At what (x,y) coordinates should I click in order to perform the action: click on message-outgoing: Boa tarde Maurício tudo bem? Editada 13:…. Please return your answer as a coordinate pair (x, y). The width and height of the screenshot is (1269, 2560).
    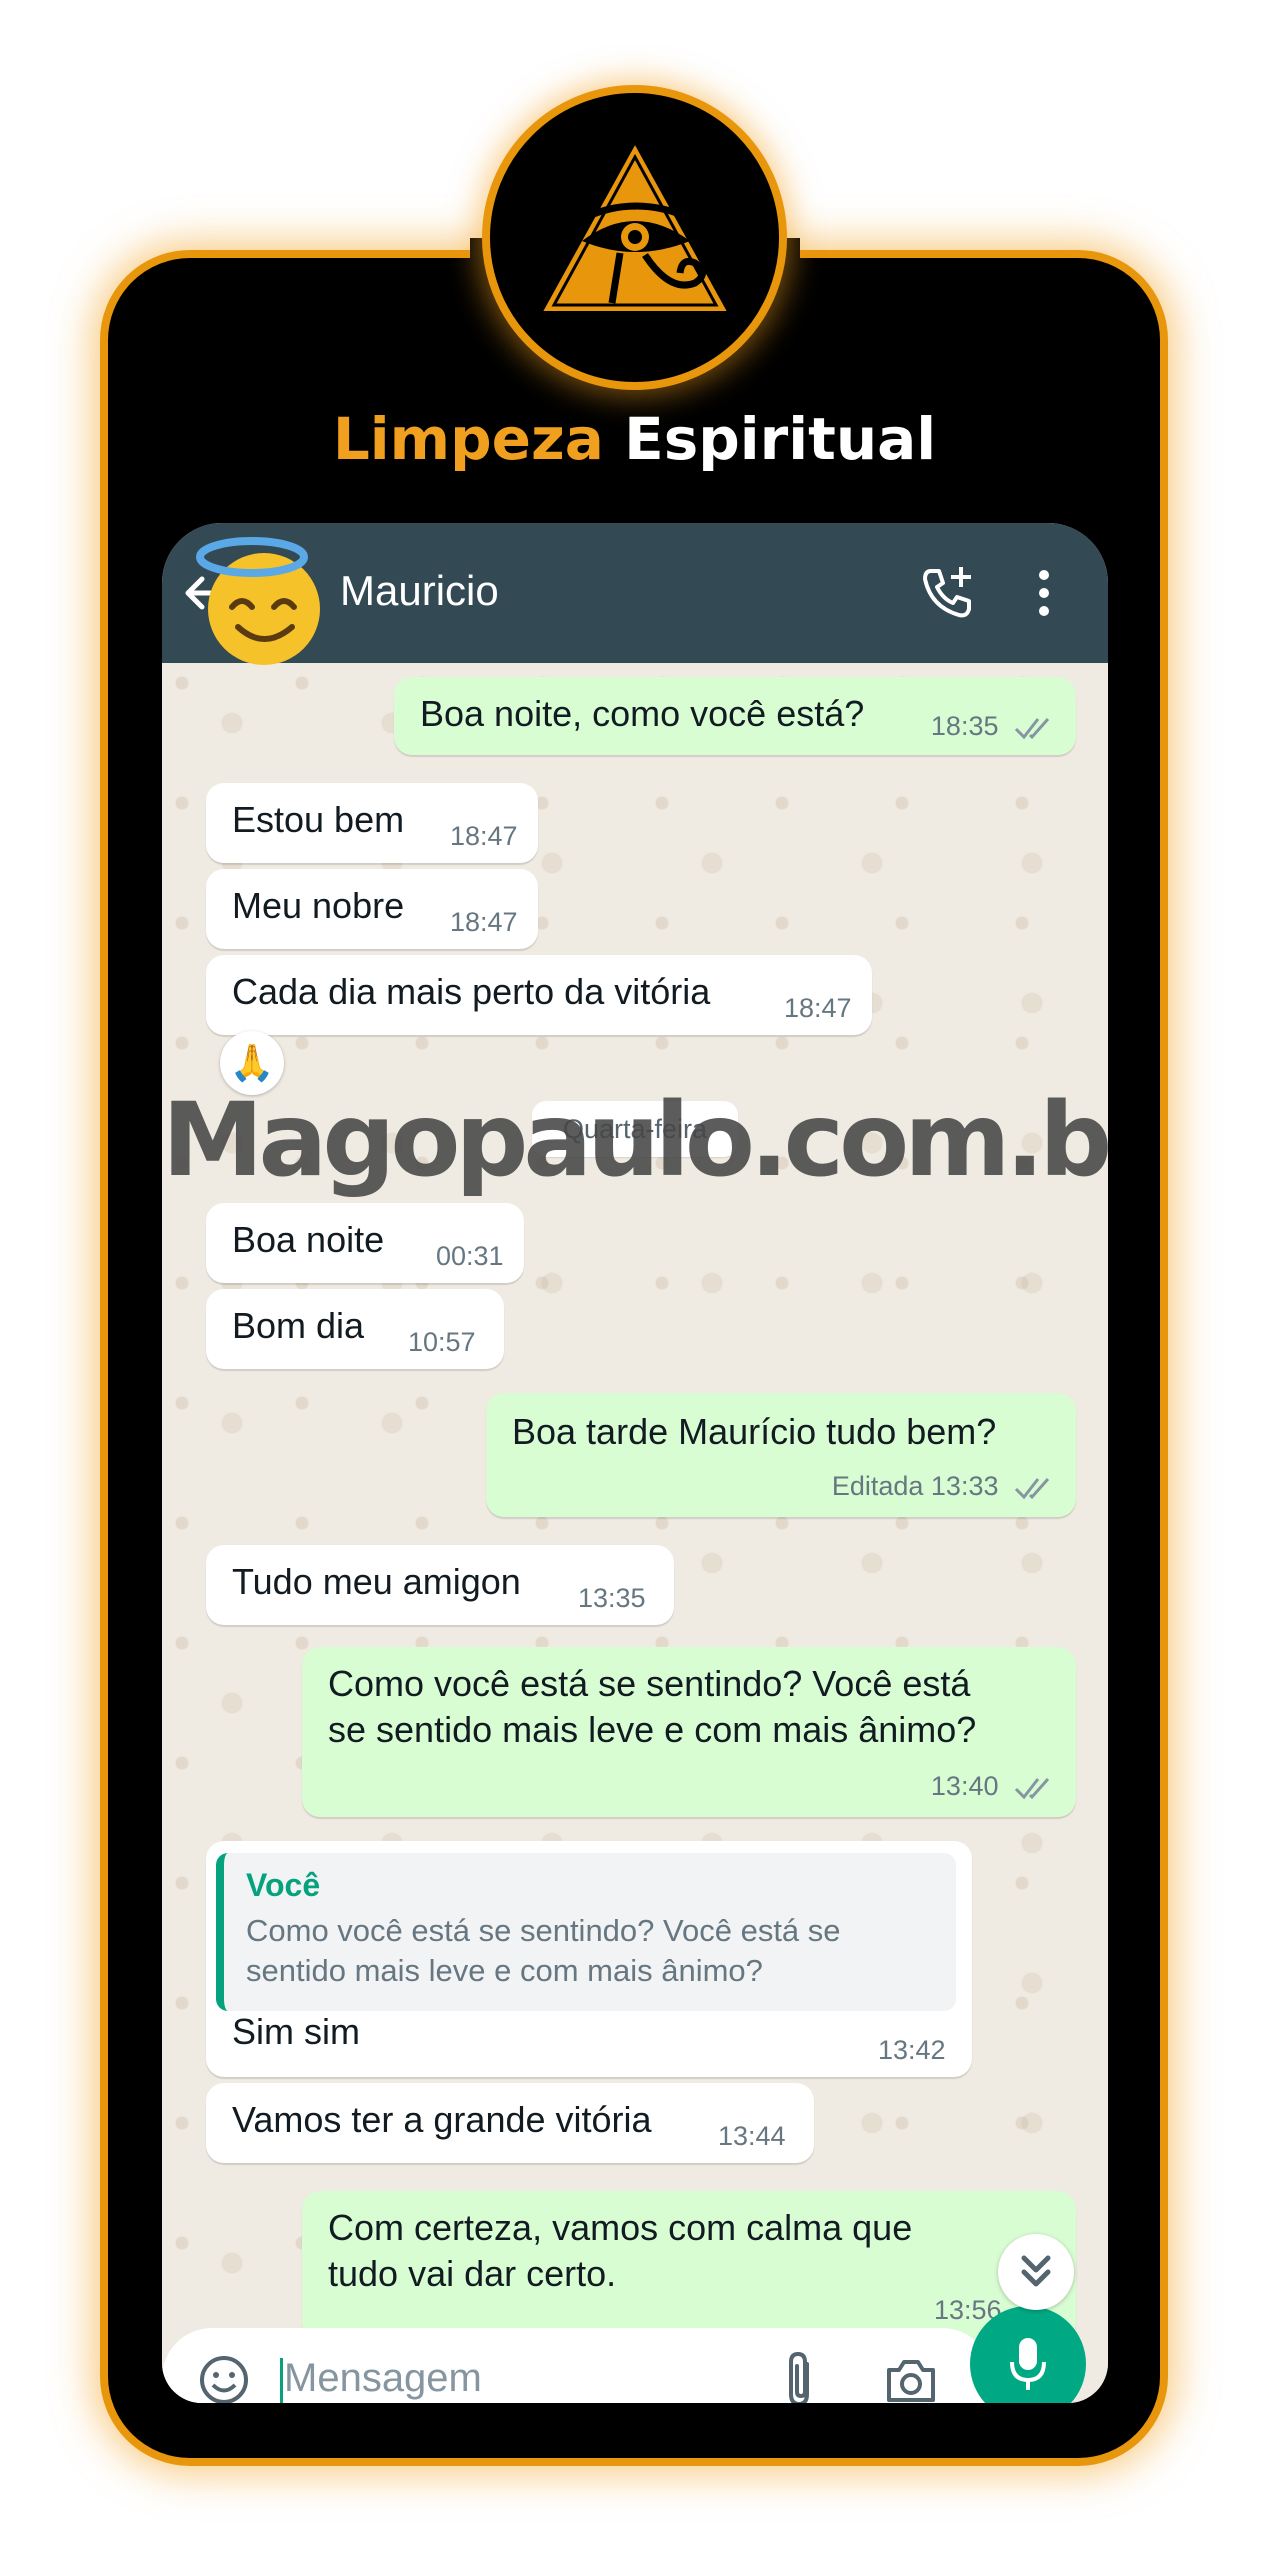
    Looking at the image, I should click on (781, 1455).